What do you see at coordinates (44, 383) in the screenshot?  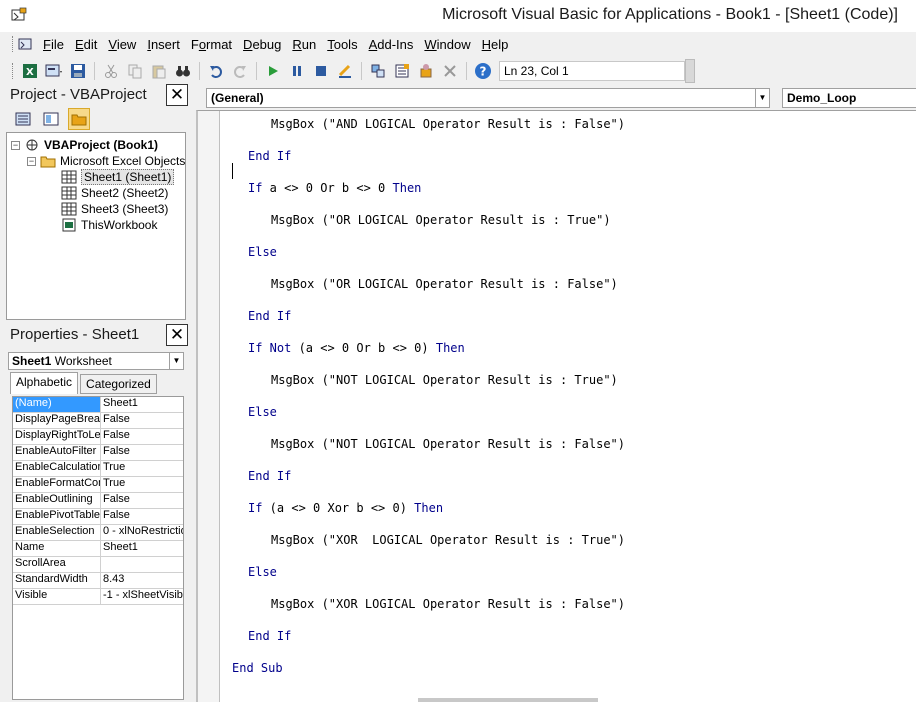 I see `tab-alphabetic: Alphabetic` at bounding box center [44, 383].